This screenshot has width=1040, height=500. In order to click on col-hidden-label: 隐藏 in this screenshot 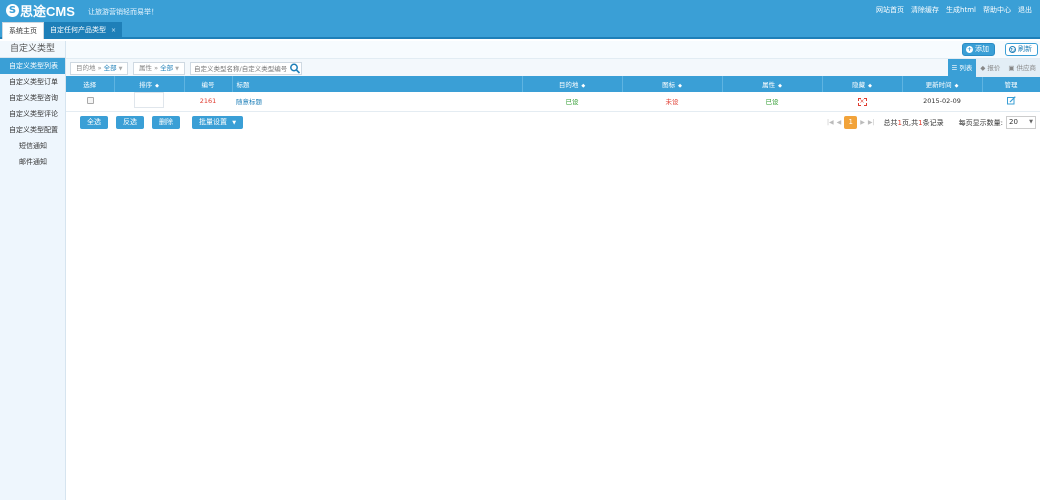, I will do `click(859, 85)`.